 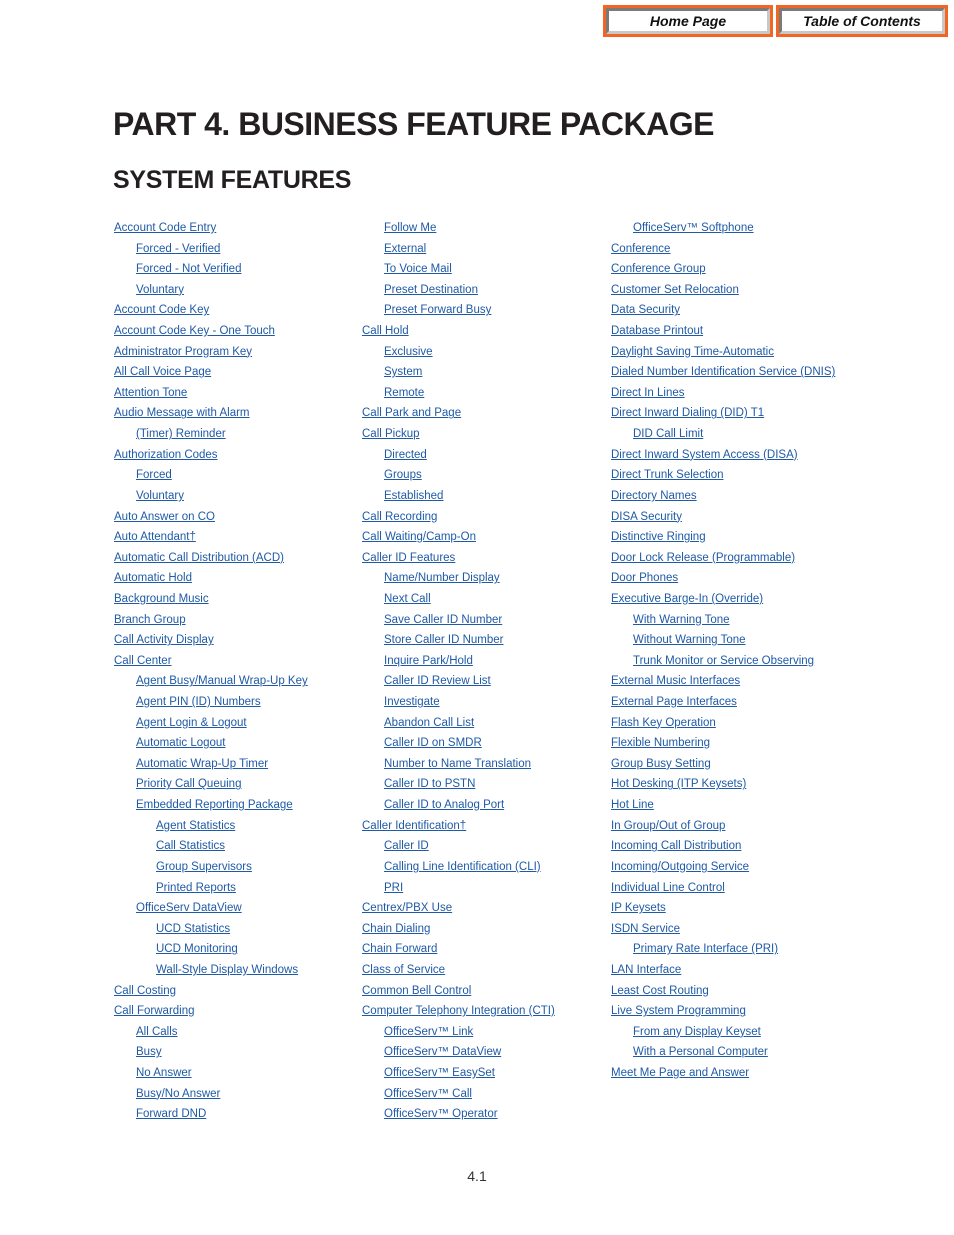 I want to click on sub-feature-link: Agent Login & Logout, so click(x=191, y=723).